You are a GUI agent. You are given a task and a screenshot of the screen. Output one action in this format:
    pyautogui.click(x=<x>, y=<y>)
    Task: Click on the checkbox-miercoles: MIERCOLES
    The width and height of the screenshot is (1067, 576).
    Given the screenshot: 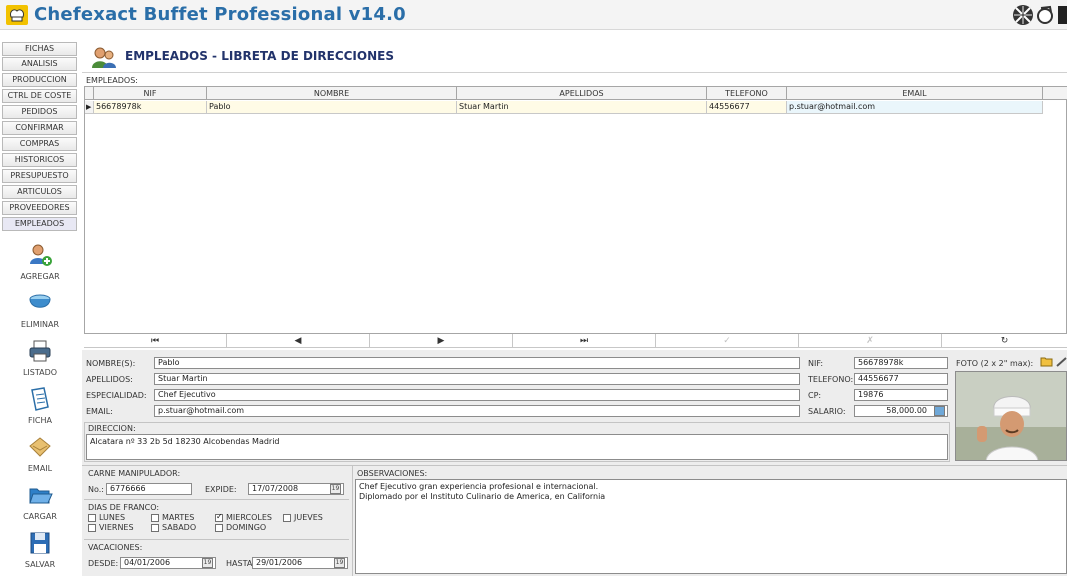 What is the action you would take?
    pyautogui.click(x=243, y=517)
    